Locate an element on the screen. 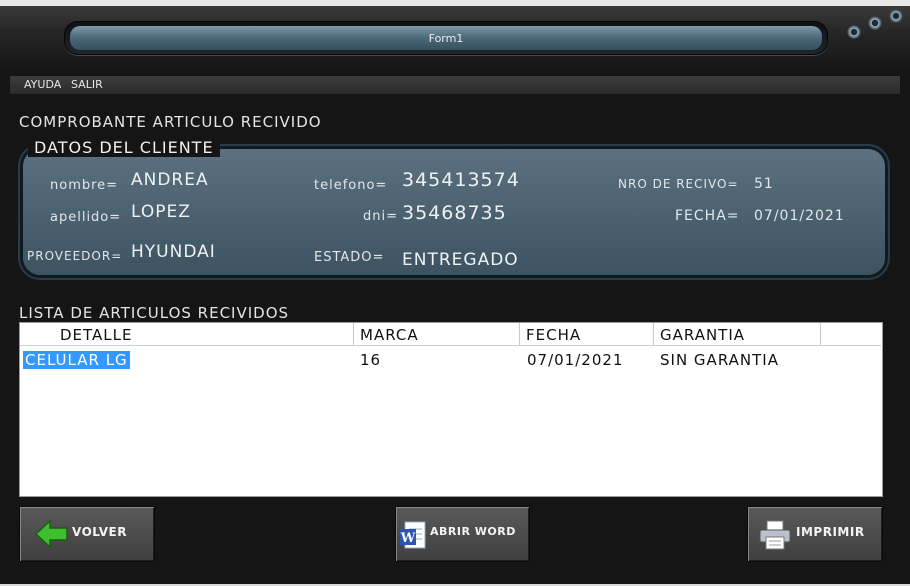  dni-label: dni= is located at coordinates (380, 216).